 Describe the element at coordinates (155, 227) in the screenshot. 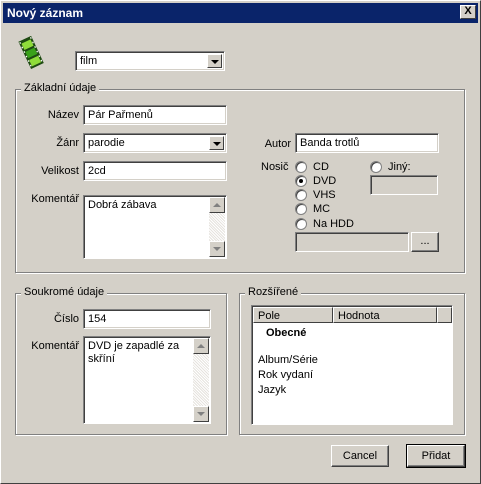

I see `comment-memo: Dobrá zábava` at that location.